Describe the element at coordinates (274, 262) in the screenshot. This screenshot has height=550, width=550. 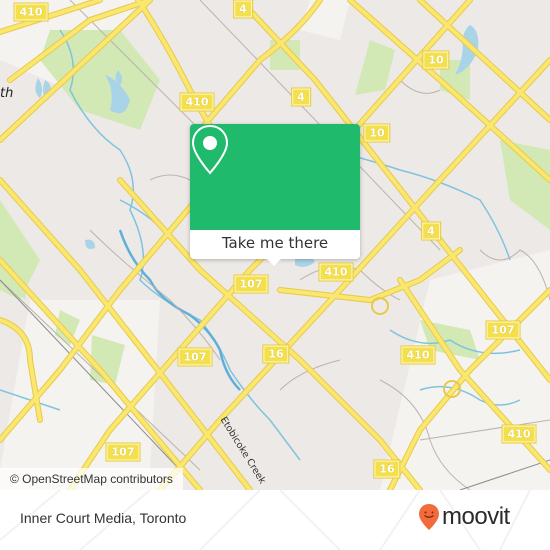
I see `popup-pointer` at that location.